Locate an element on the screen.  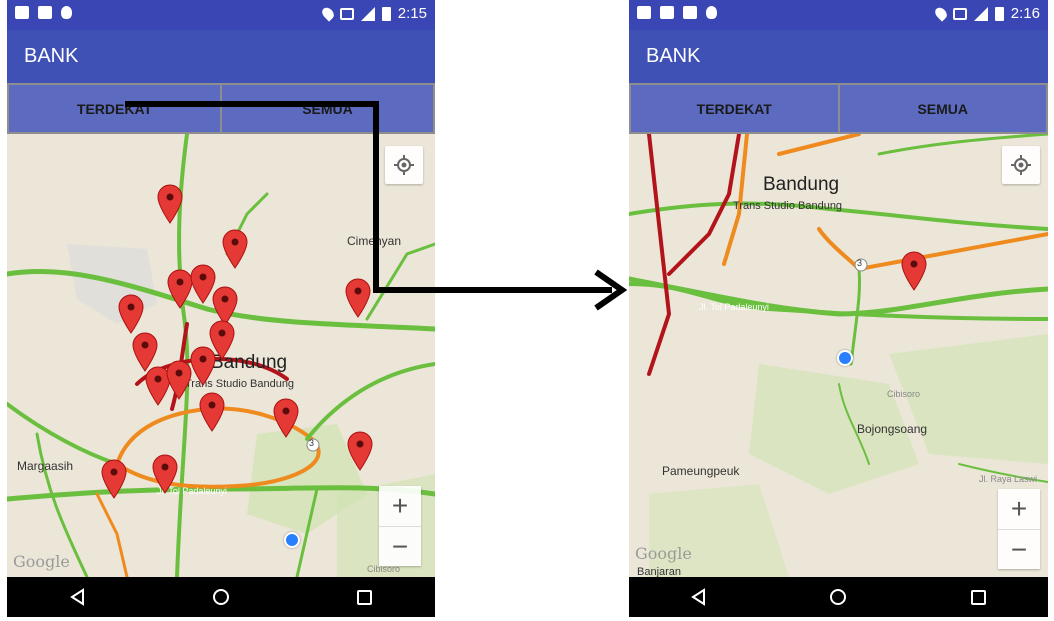
map-label-town1: Bojongsoang is located at coordinates (892, 429).